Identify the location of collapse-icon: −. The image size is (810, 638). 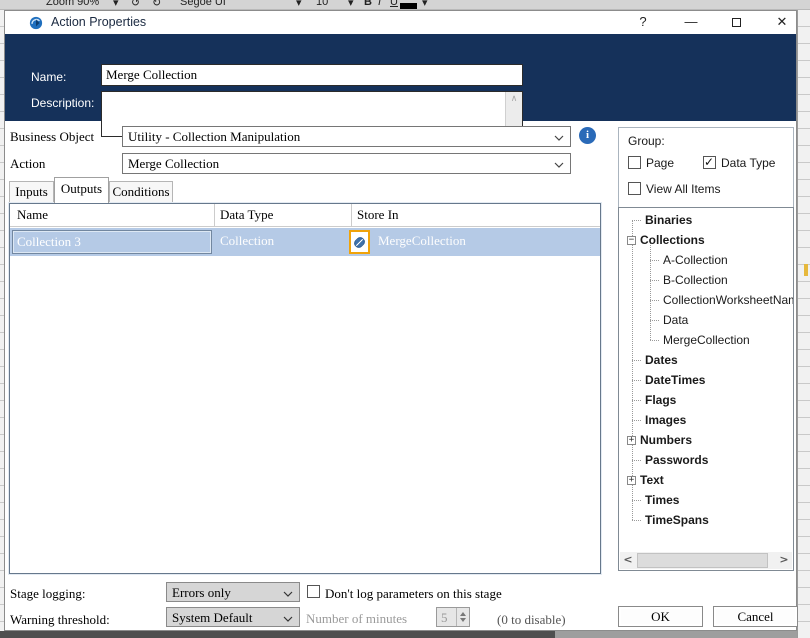
(631, 240).